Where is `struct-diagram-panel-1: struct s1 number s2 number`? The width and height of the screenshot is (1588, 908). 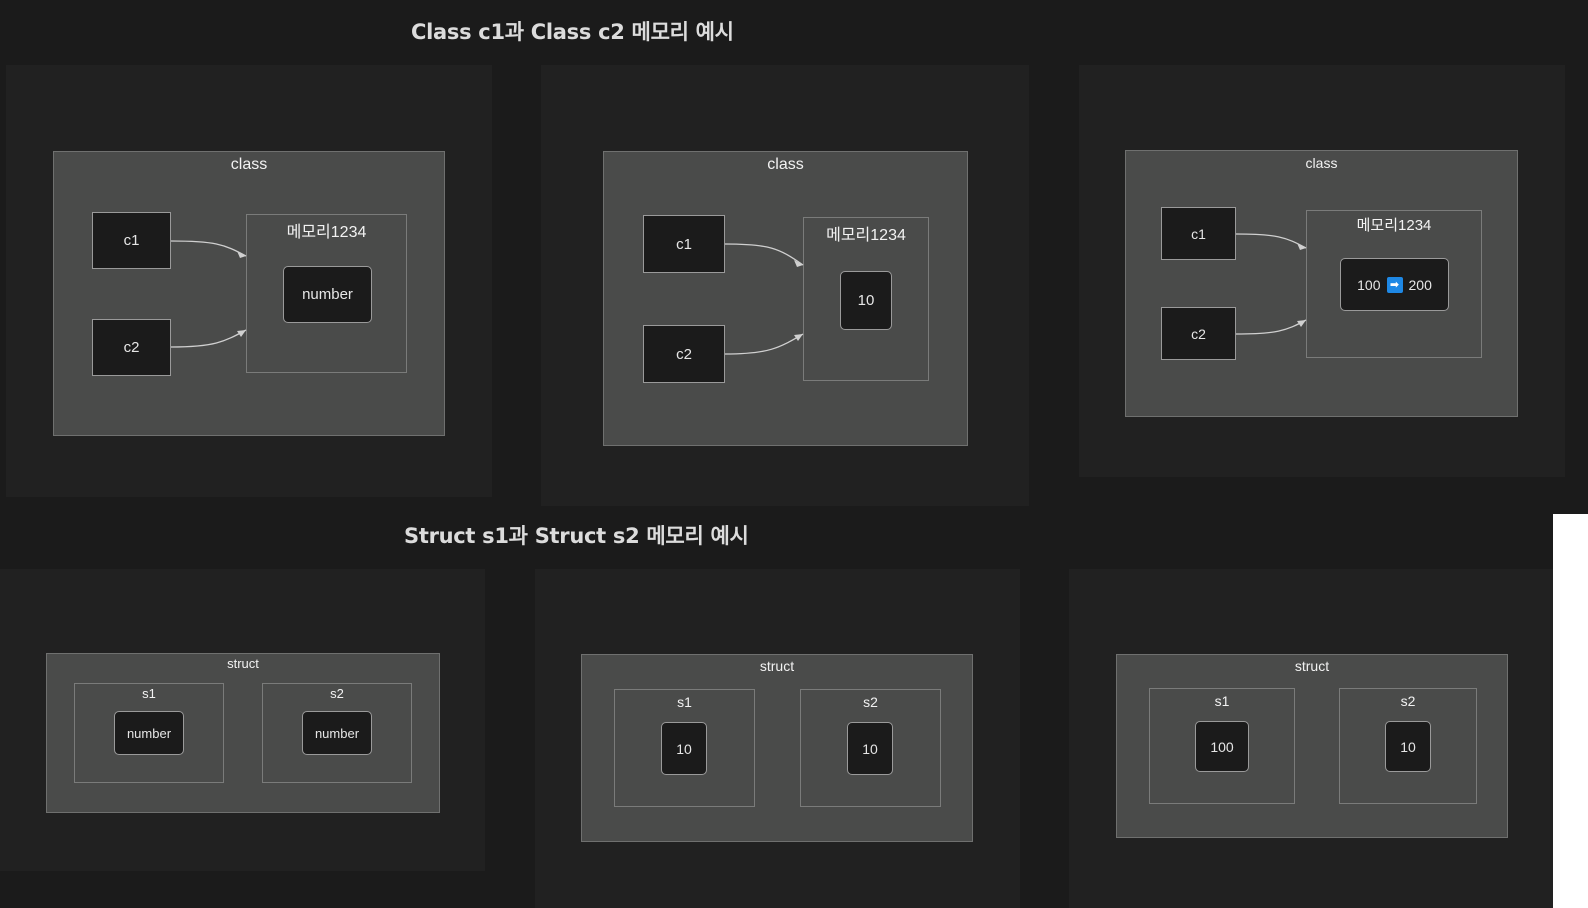
struct-diagram-panel-1: struct s1 number s2 number is located at coordinates (242, 720).